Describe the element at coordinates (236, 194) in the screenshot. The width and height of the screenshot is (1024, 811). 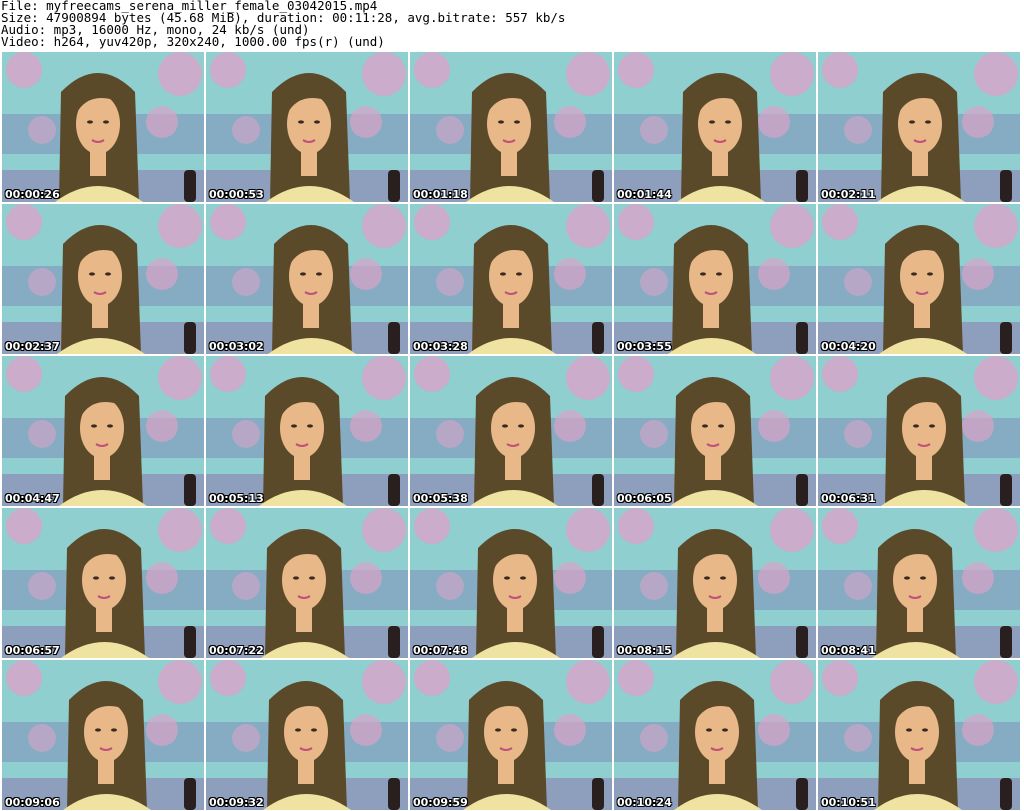
I see `frame-timestamp: 00:00:53` at that location.